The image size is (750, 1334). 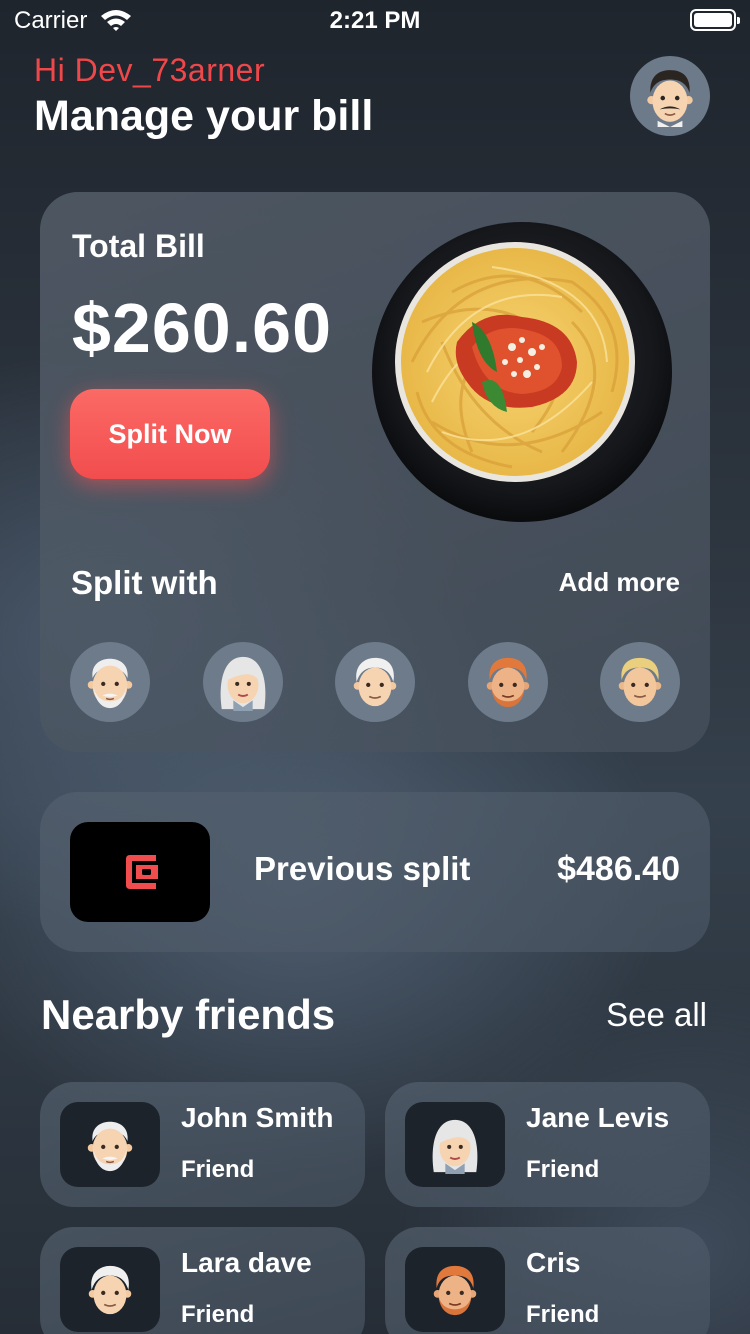 I want to click on split-with-label: Split with, so click(x=144, y=582).